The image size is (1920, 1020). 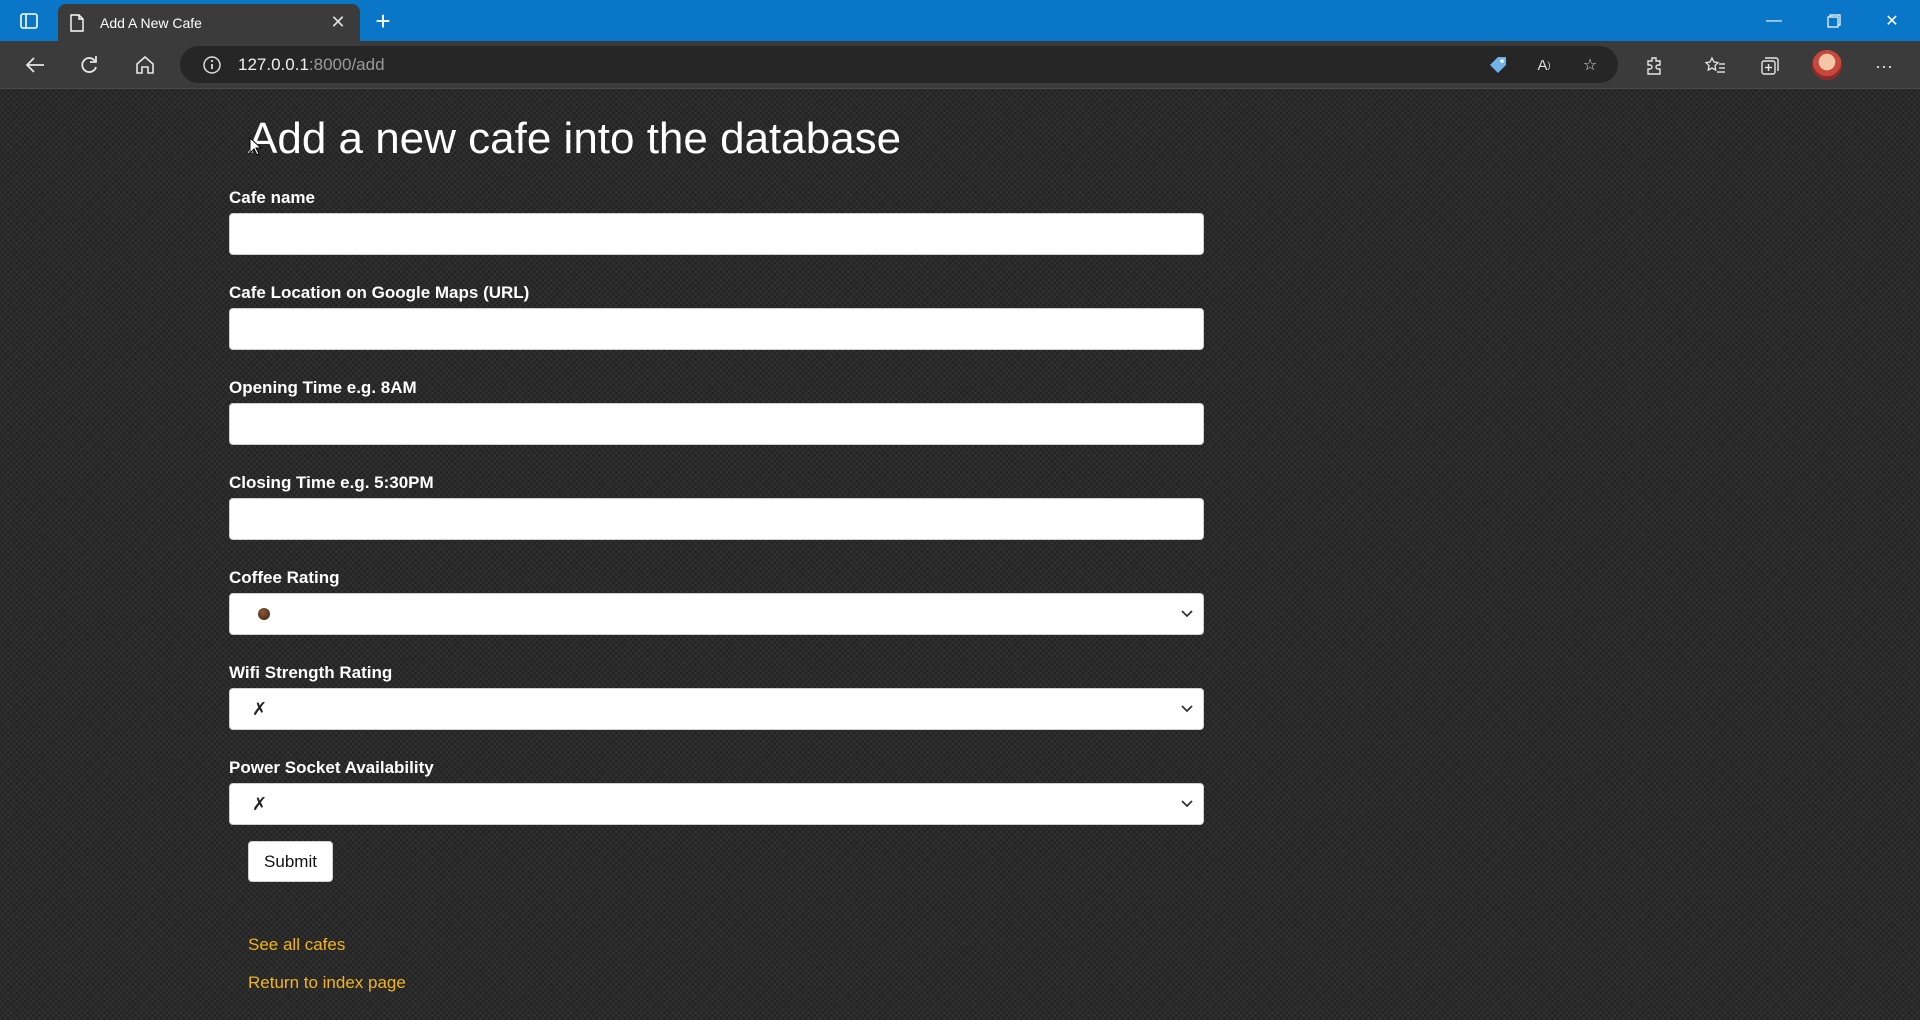 I want to click on cafe-name-input, so click(x=716, y=234).